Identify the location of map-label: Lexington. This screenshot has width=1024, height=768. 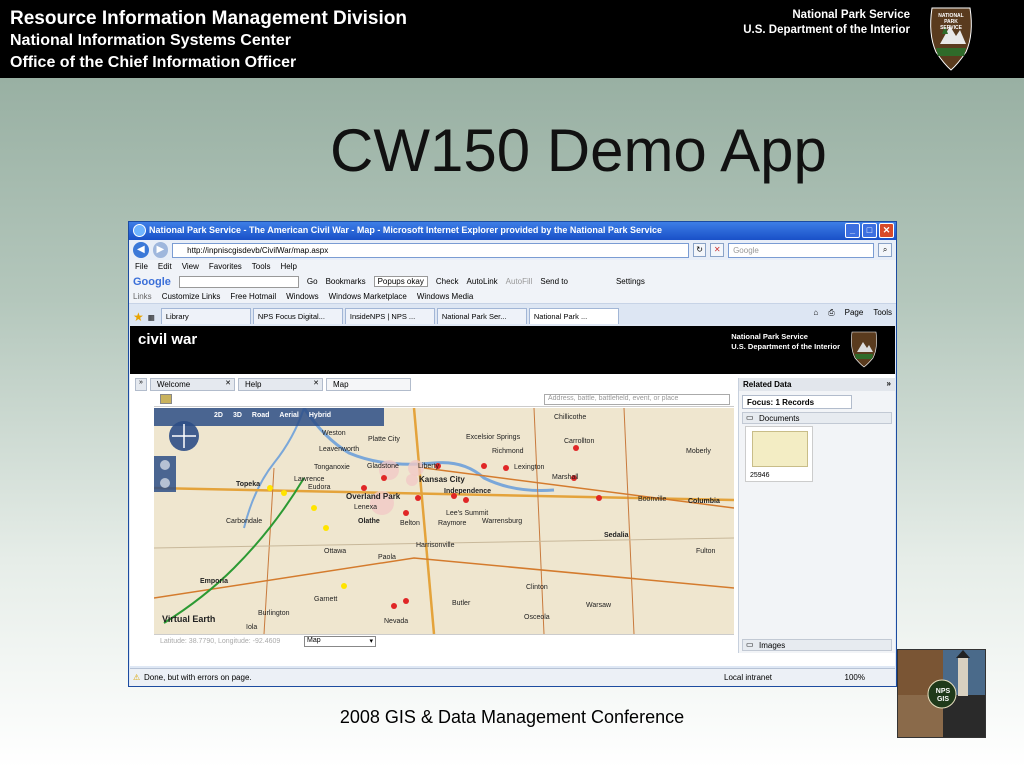
(529, 467).